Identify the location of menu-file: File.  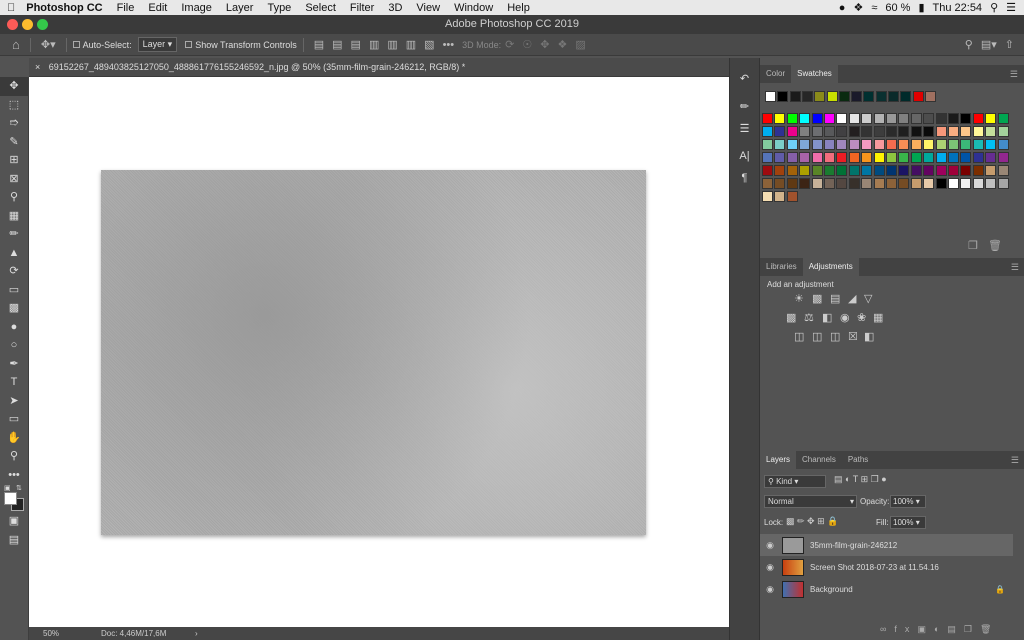
(126, 8).